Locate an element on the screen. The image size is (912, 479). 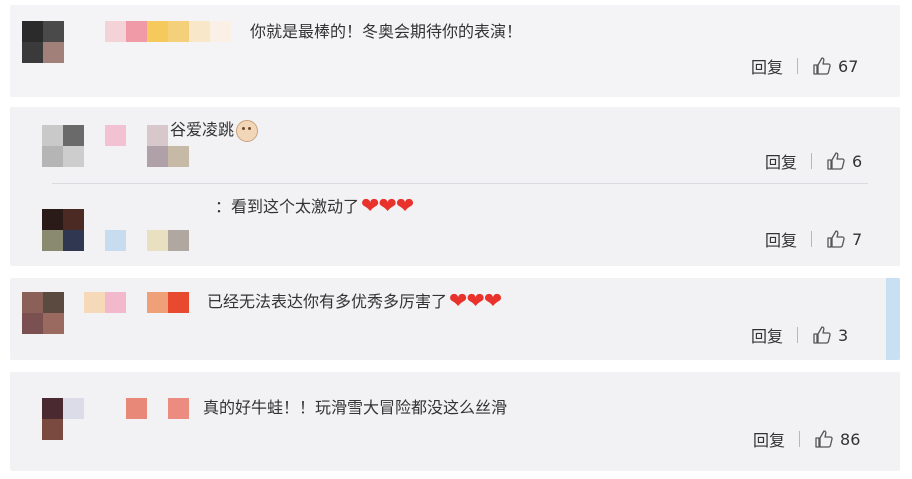
reply-actions: 回复 7 is located at coordinates (813, 239).